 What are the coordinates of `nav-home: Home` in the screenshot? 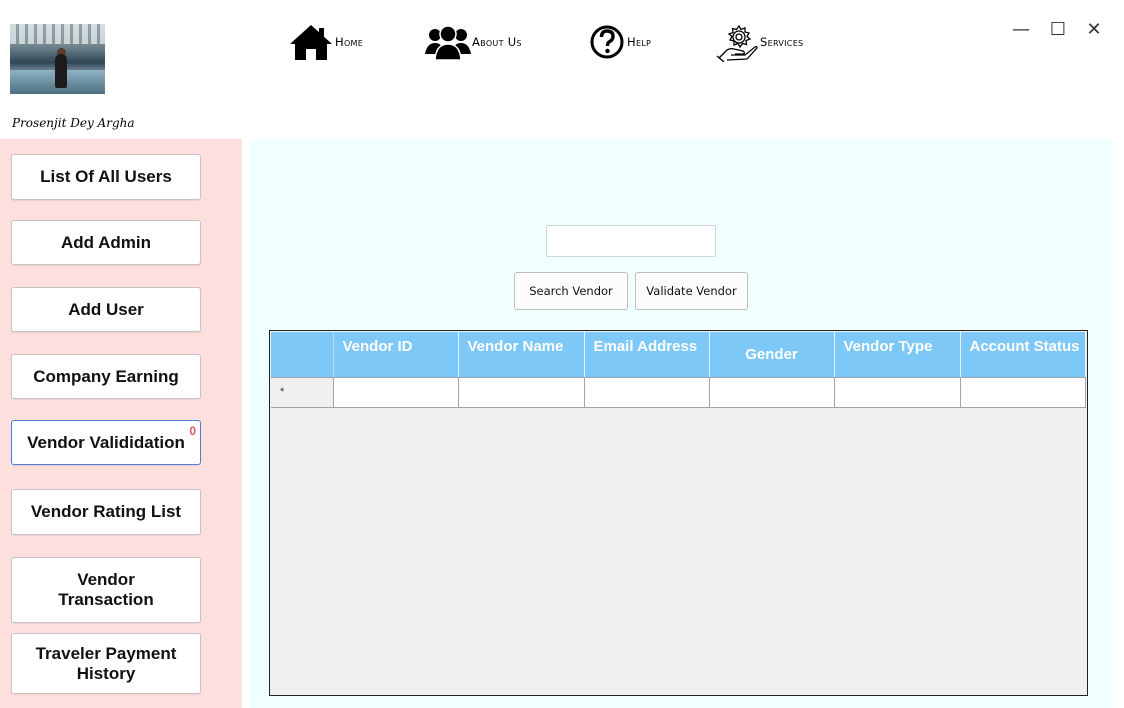 It's located at (325, 42).